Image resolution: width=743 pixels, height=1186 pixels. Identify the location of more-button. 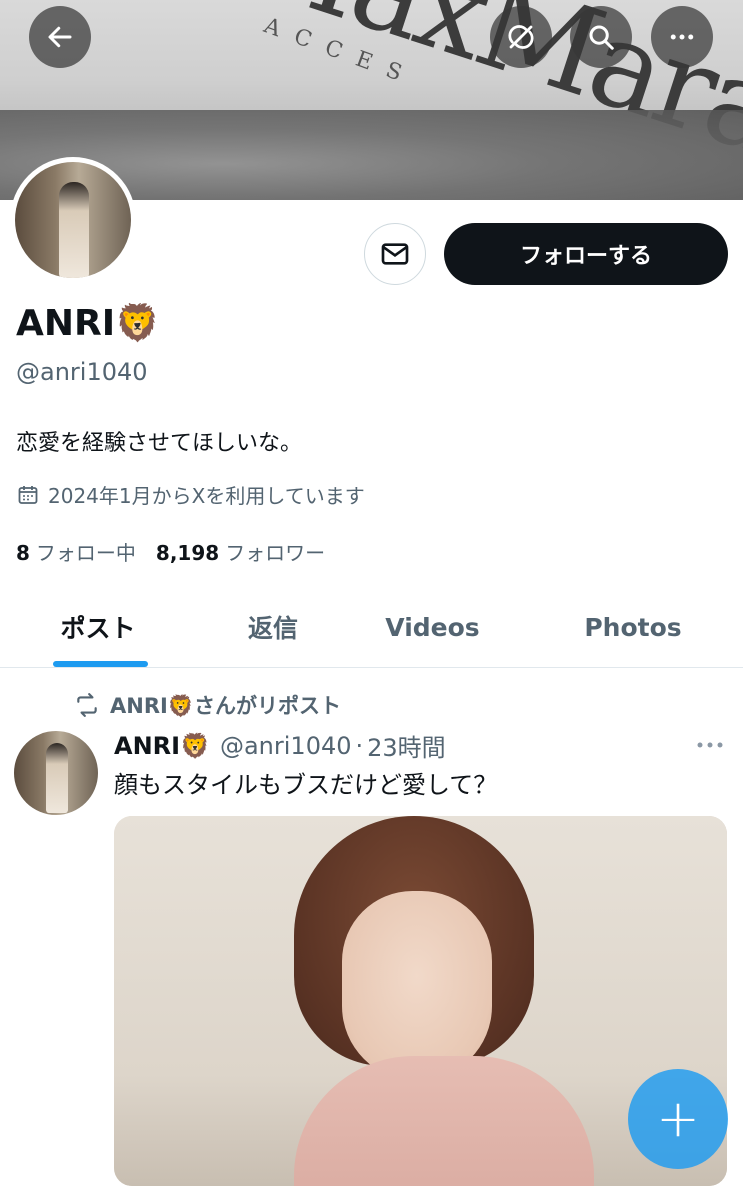
(682, 37).